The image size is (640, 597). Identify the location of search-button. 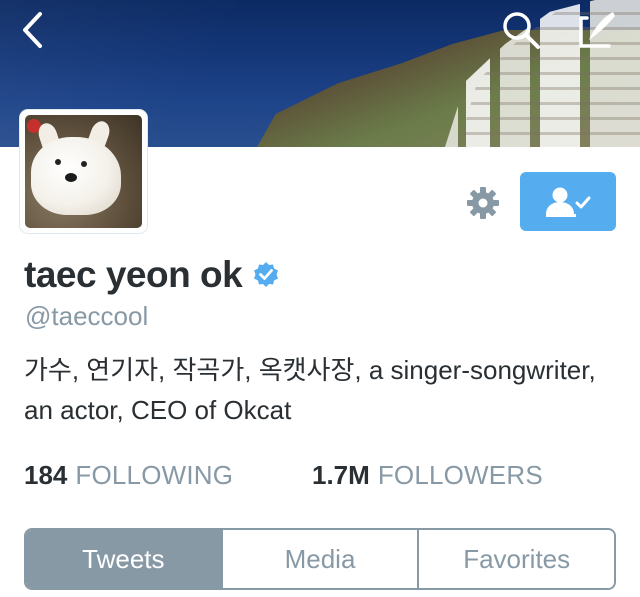
(521, 30).